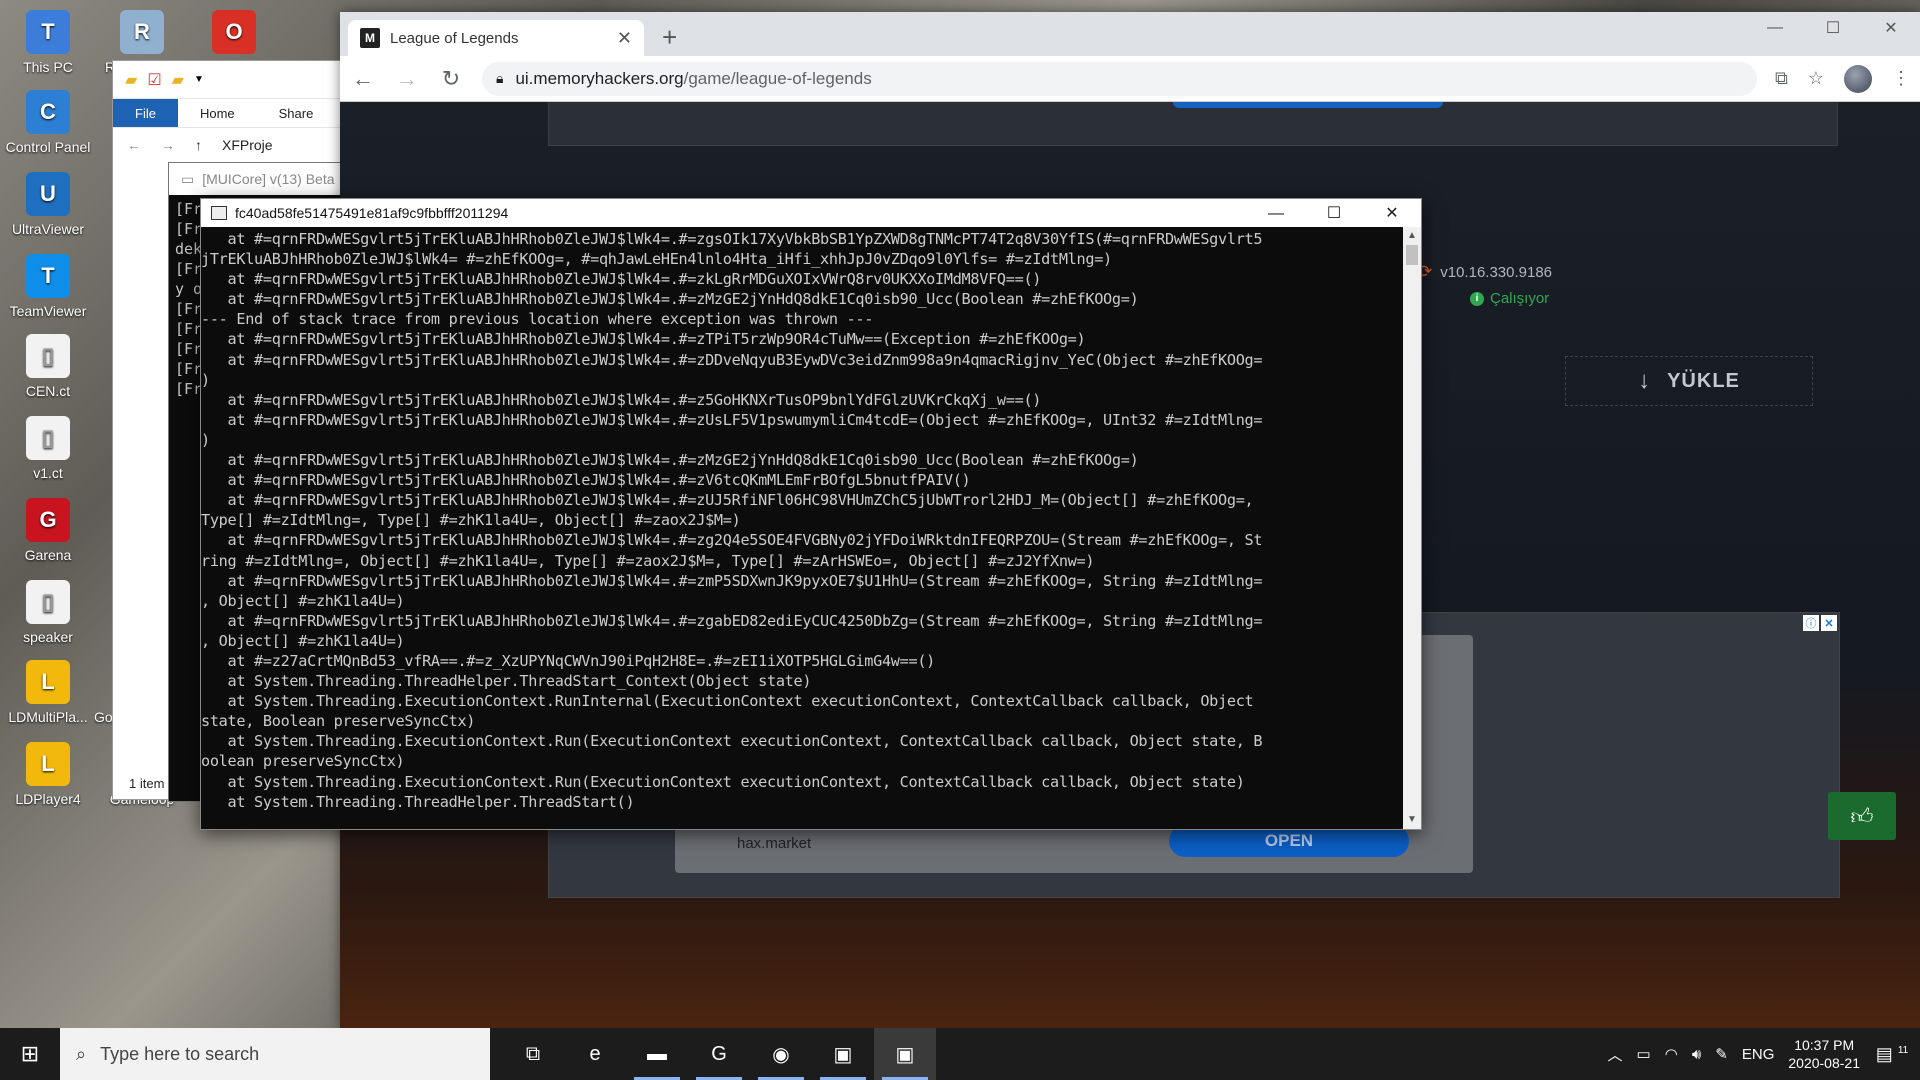 Image resolution: width=1920 pixels, height=1080 pixels. I want to click on taskbar-app-button: e, so click(595, 1054).